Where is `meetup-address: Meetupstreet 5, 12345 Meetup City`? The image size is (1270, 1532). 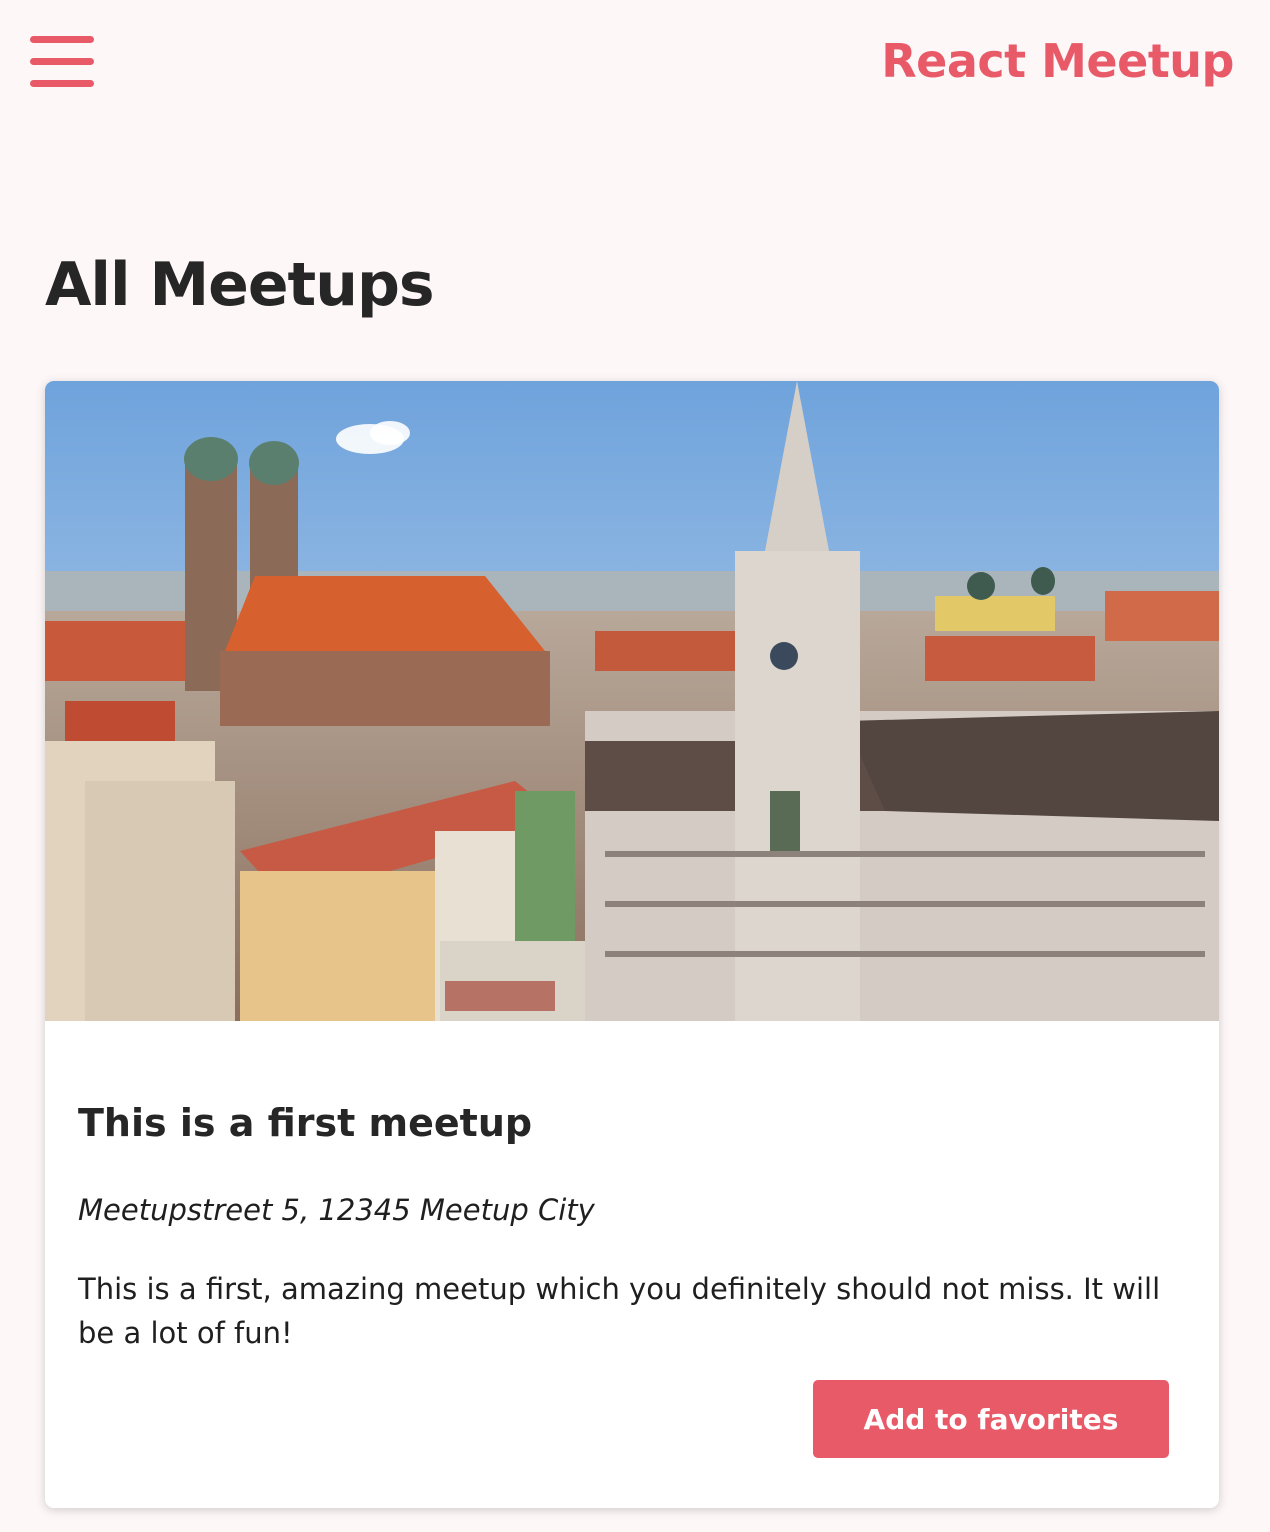
meetup-address: Meetupstreet 5, 12345 Meetup City is located at coordinates (336, 1210).